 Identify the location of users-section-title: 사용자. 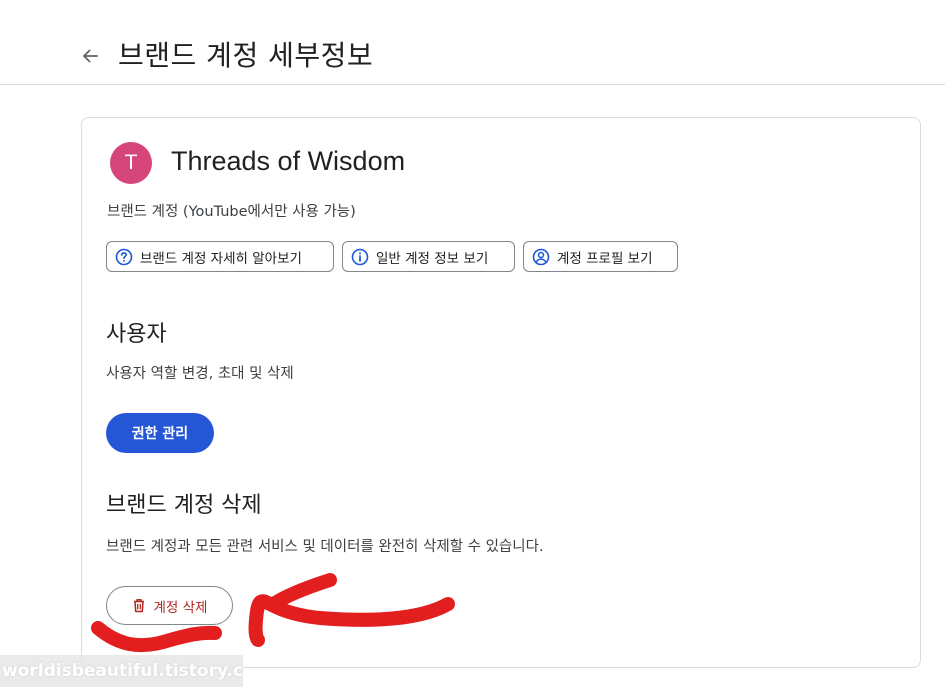
(136, 334).